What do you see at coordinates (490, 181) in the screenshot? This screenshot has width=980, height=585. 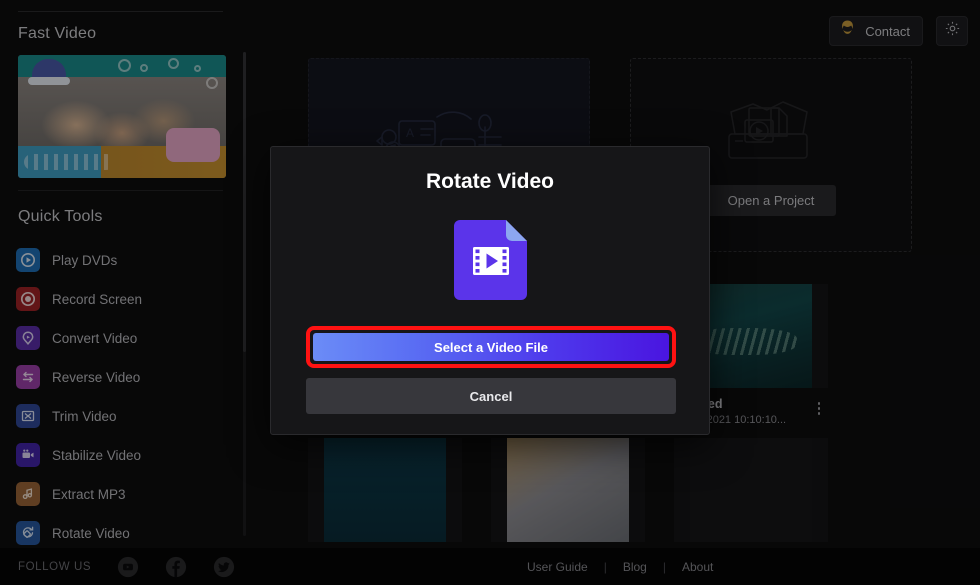 I see `dialog-title: Rotate Video` at bounding box center [490, 181].